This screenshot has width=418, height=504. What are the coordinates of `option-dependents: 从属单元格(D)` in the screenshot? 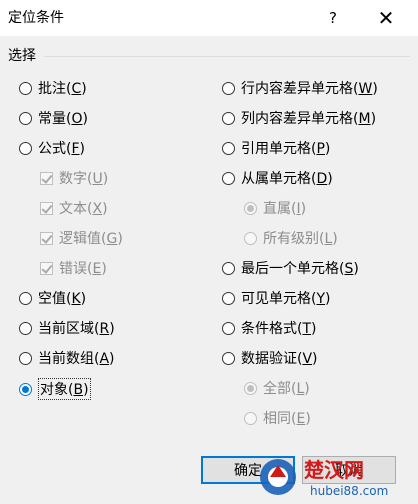 It's located at (277, 178).